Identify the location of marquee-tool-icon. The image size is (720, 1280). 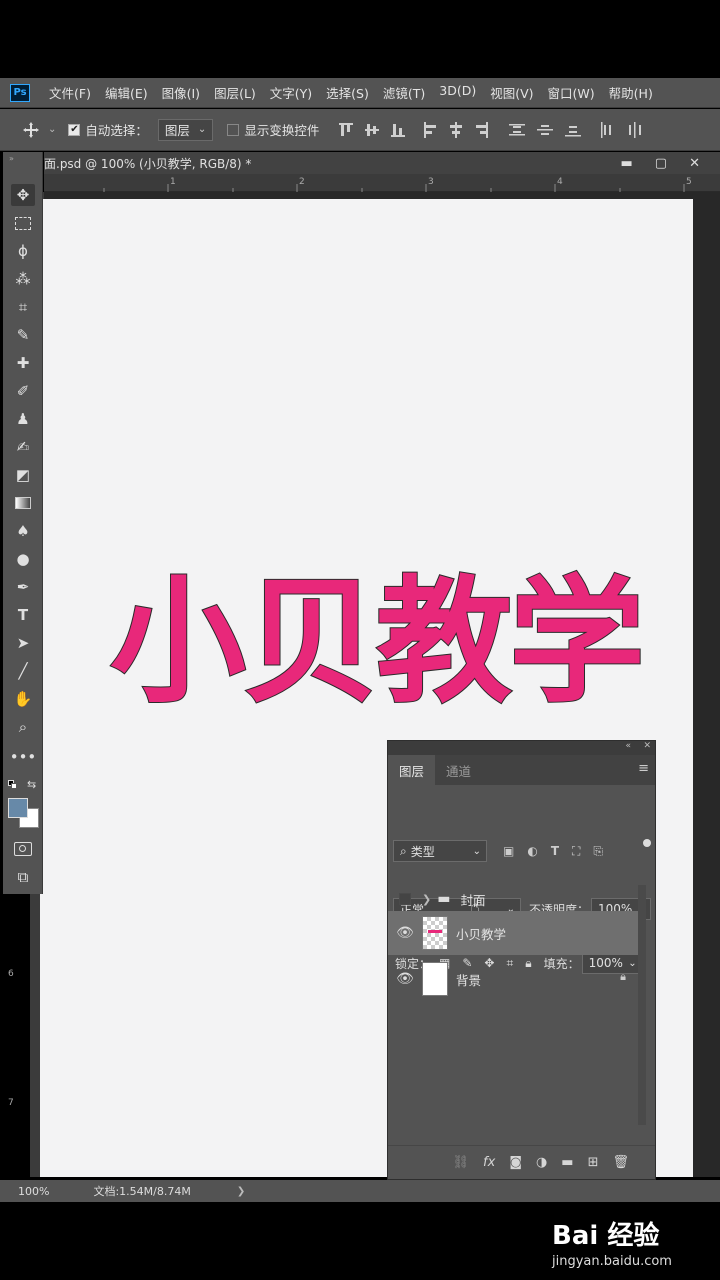
(23, 223).